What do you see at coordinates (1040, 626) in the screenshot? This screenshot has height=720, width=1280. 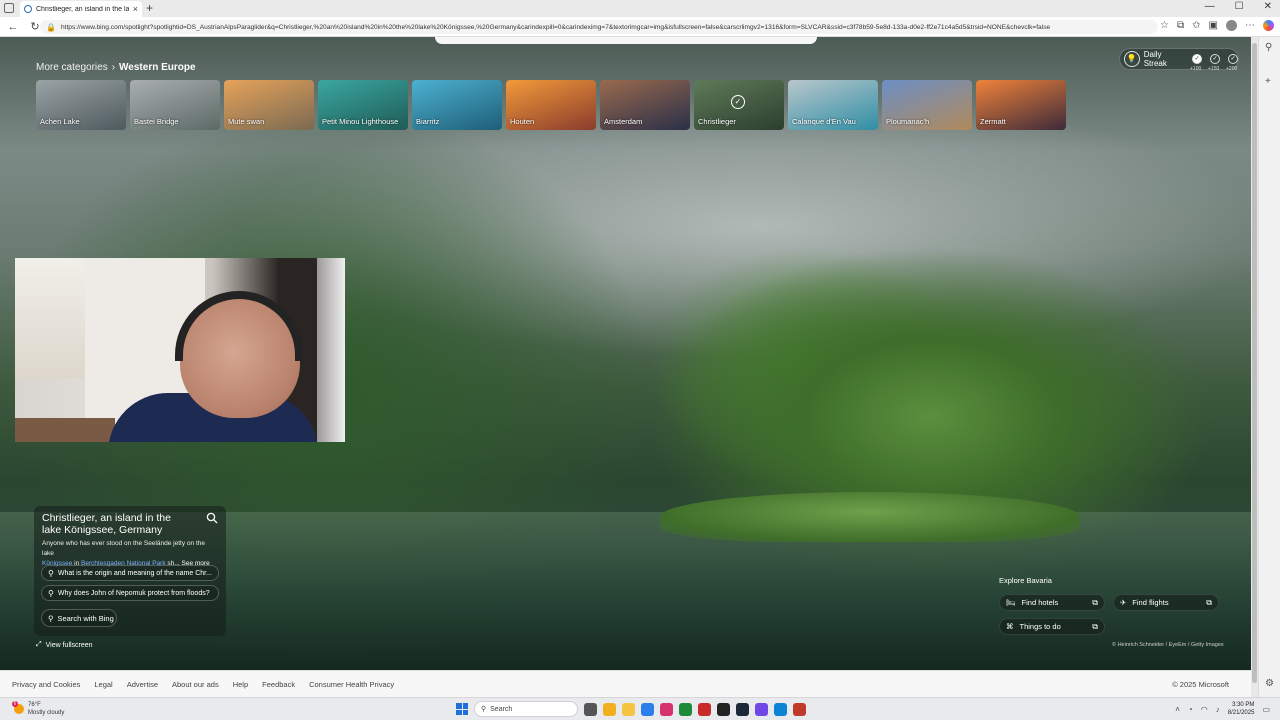 I see `things-to-do-label: Things to do` at bounding box center [1040, 626].